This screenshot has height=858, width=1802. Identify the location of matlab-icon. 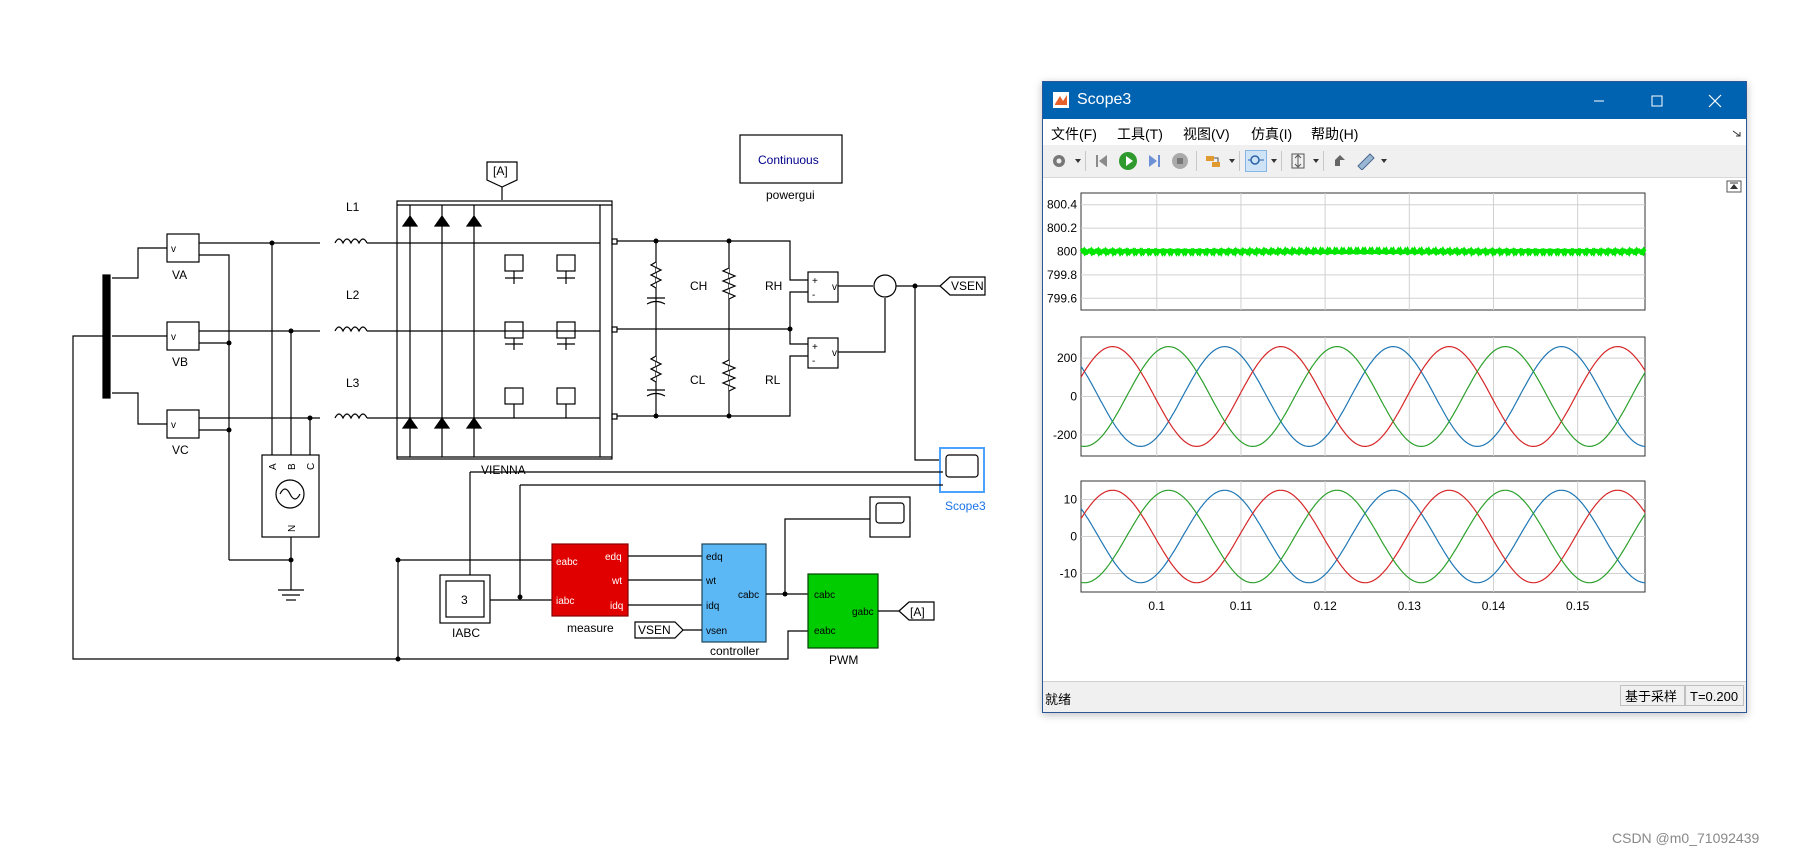
(1061, 100).